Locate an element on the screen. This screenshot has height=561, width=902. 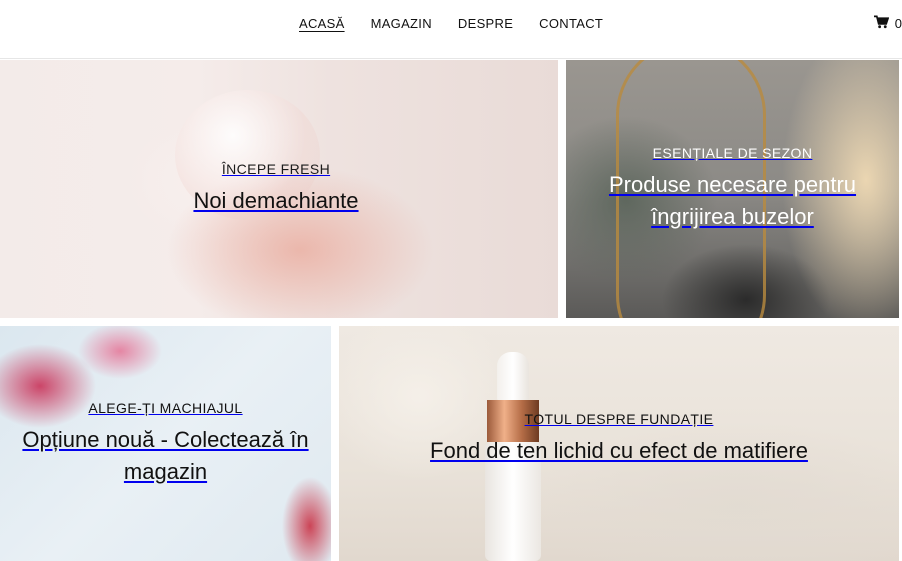
cart-button: 0 is located at coordinates (887, 23).